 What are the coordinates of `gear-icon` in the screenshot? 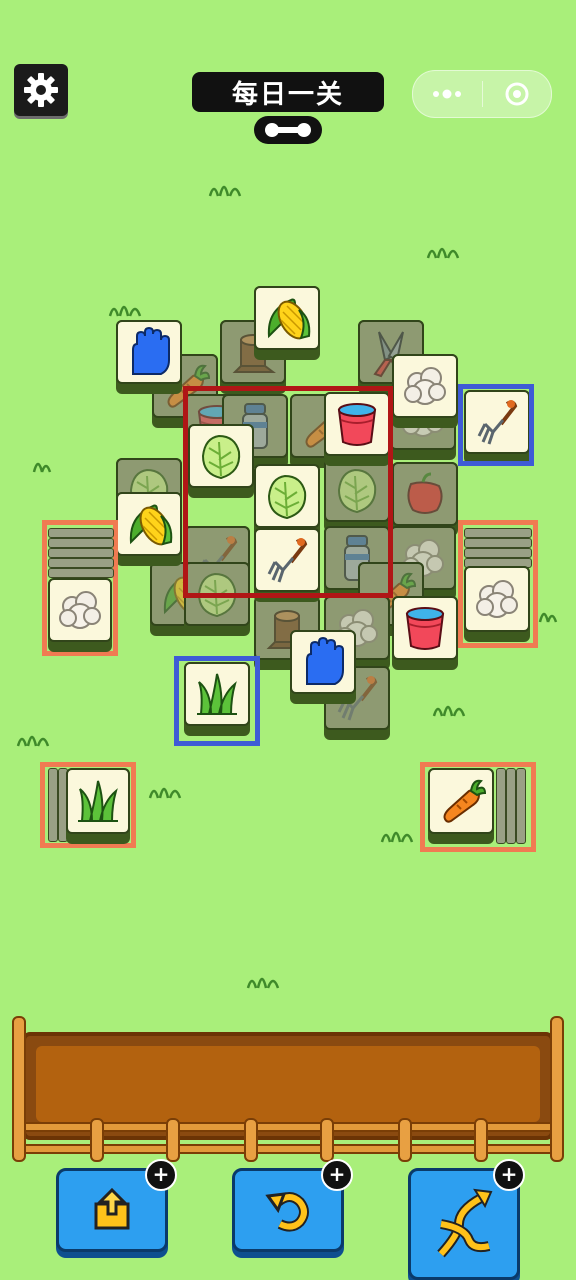 It's located at (41, 90).